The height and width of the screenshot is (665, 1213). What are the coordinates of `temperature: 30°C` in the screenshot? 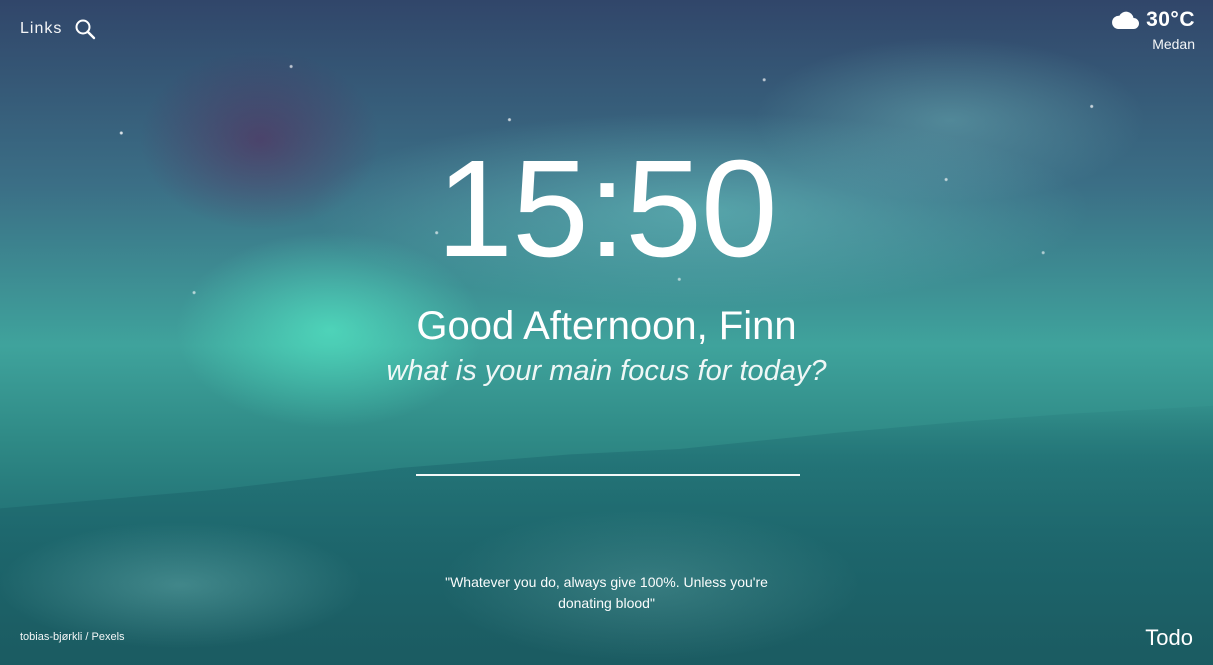 It's located at (1170, 19).